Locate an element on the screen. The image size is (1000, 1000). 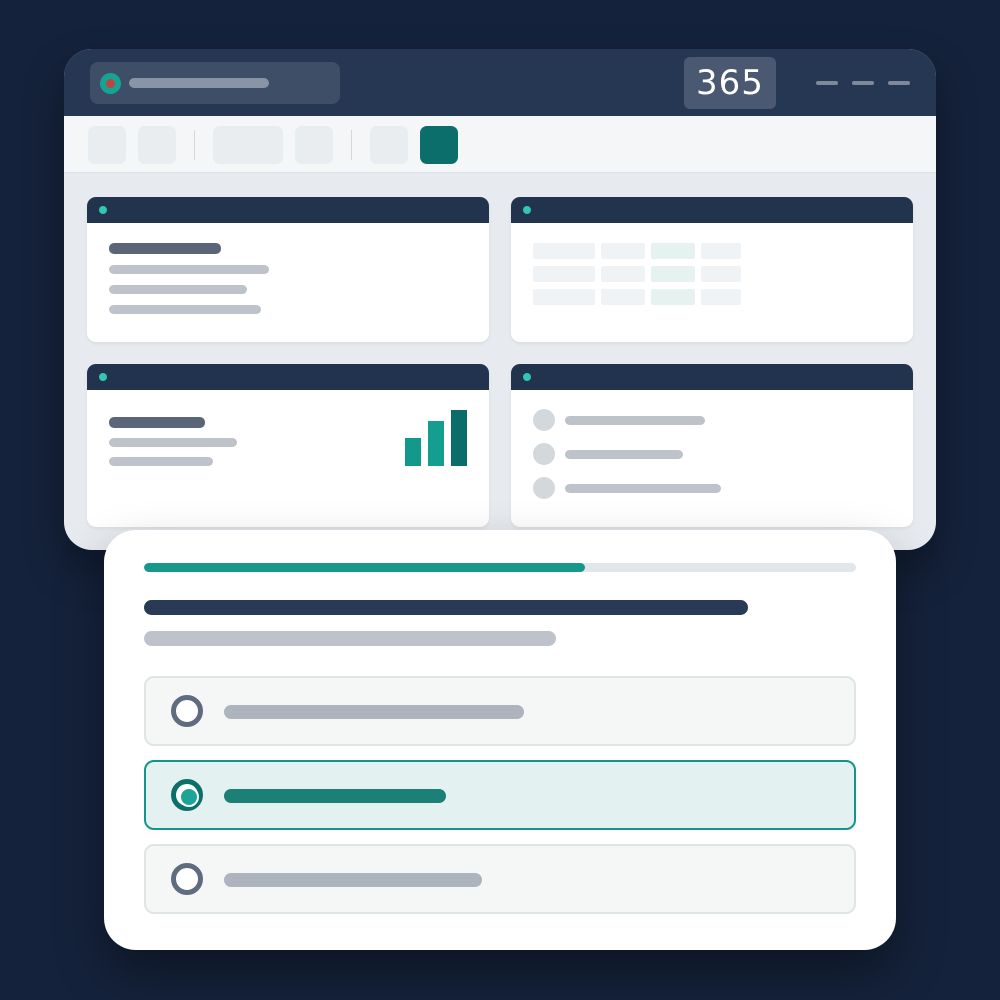
title-bar: 365 is located at coordinates (500, 82).